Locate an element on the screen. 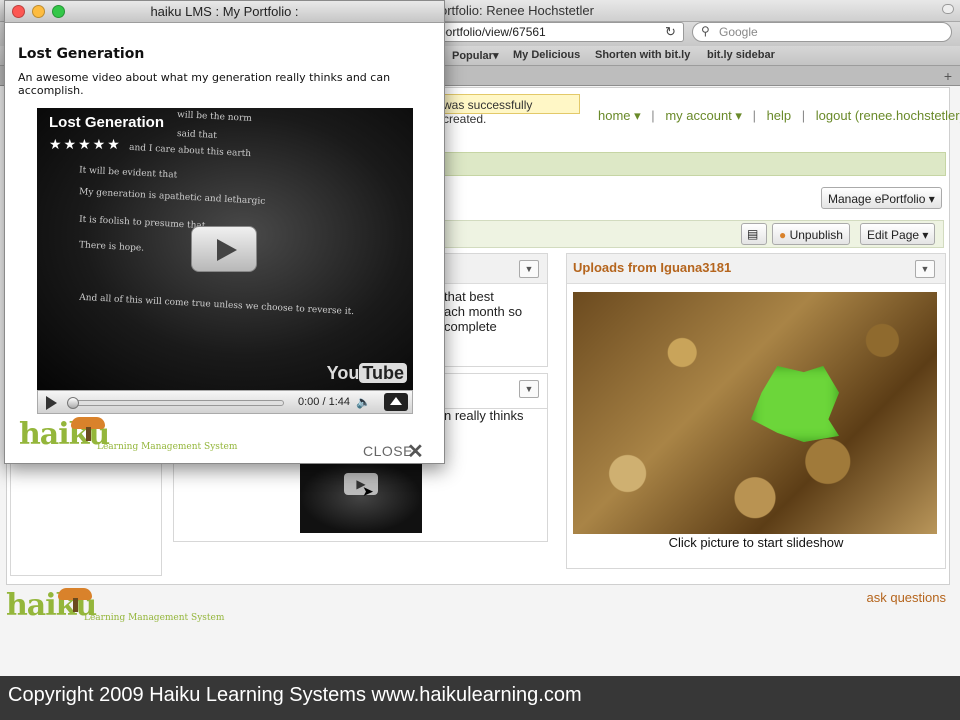  panel-2-text: n really thinks is located at coordinates (484, 415).